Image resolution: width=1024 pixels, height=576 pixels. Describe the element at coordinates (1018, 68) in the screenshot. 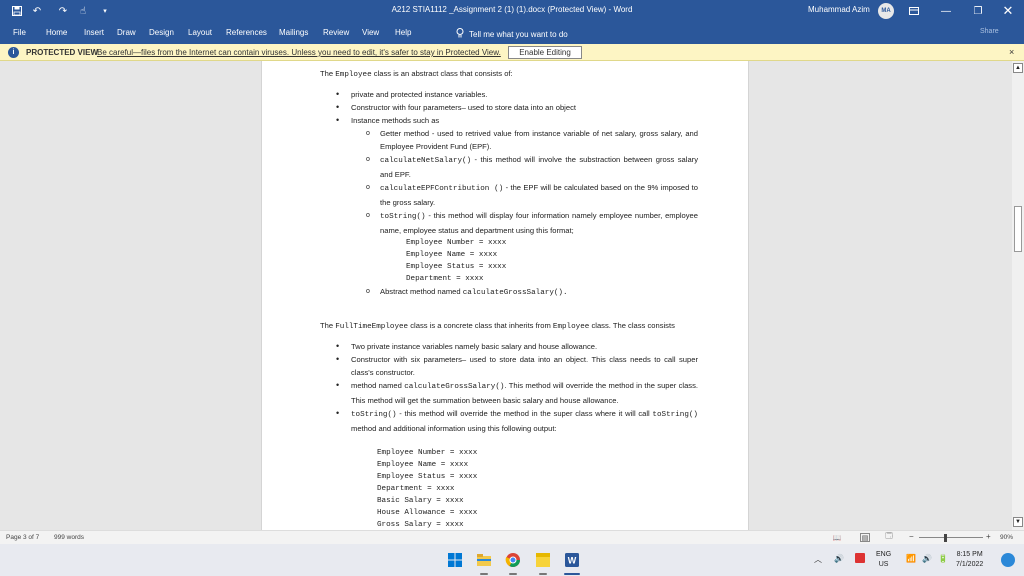

I see `scroll-up-icon: ▲` at that location.